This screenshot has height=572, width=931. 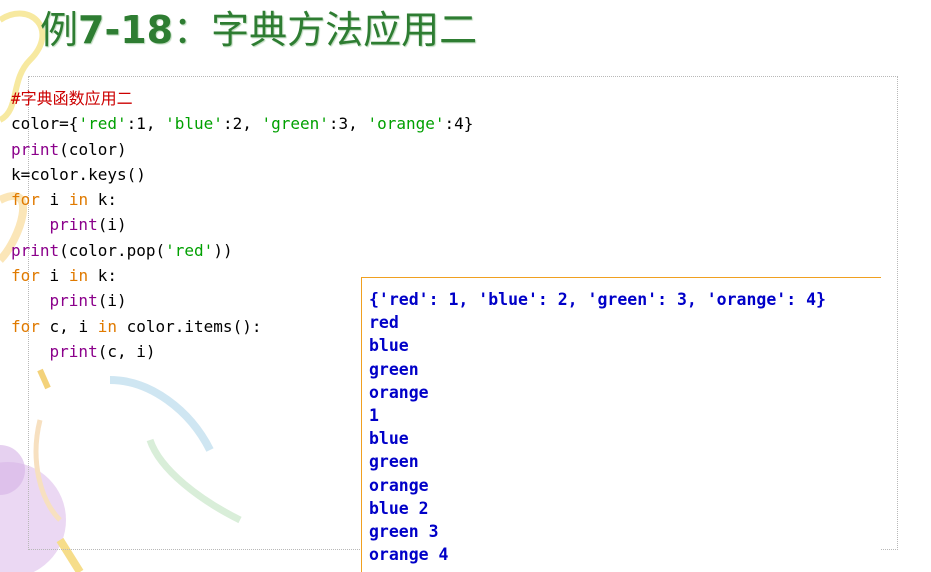 I want to click on code-line-4: for i in k:, so click(x=64, y=200).